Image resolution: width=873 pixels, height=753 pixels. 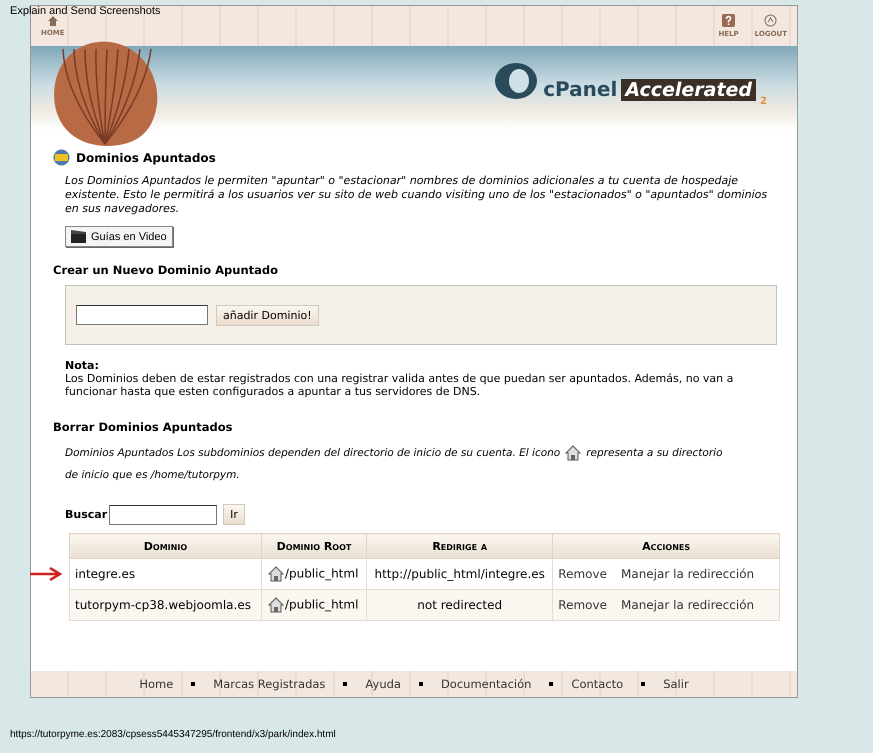 What do you see at coordinates (459, 574) in the screenshot?
I see `redirect-cell: http://public_html/integre.es` at bounding box center [459, 574].